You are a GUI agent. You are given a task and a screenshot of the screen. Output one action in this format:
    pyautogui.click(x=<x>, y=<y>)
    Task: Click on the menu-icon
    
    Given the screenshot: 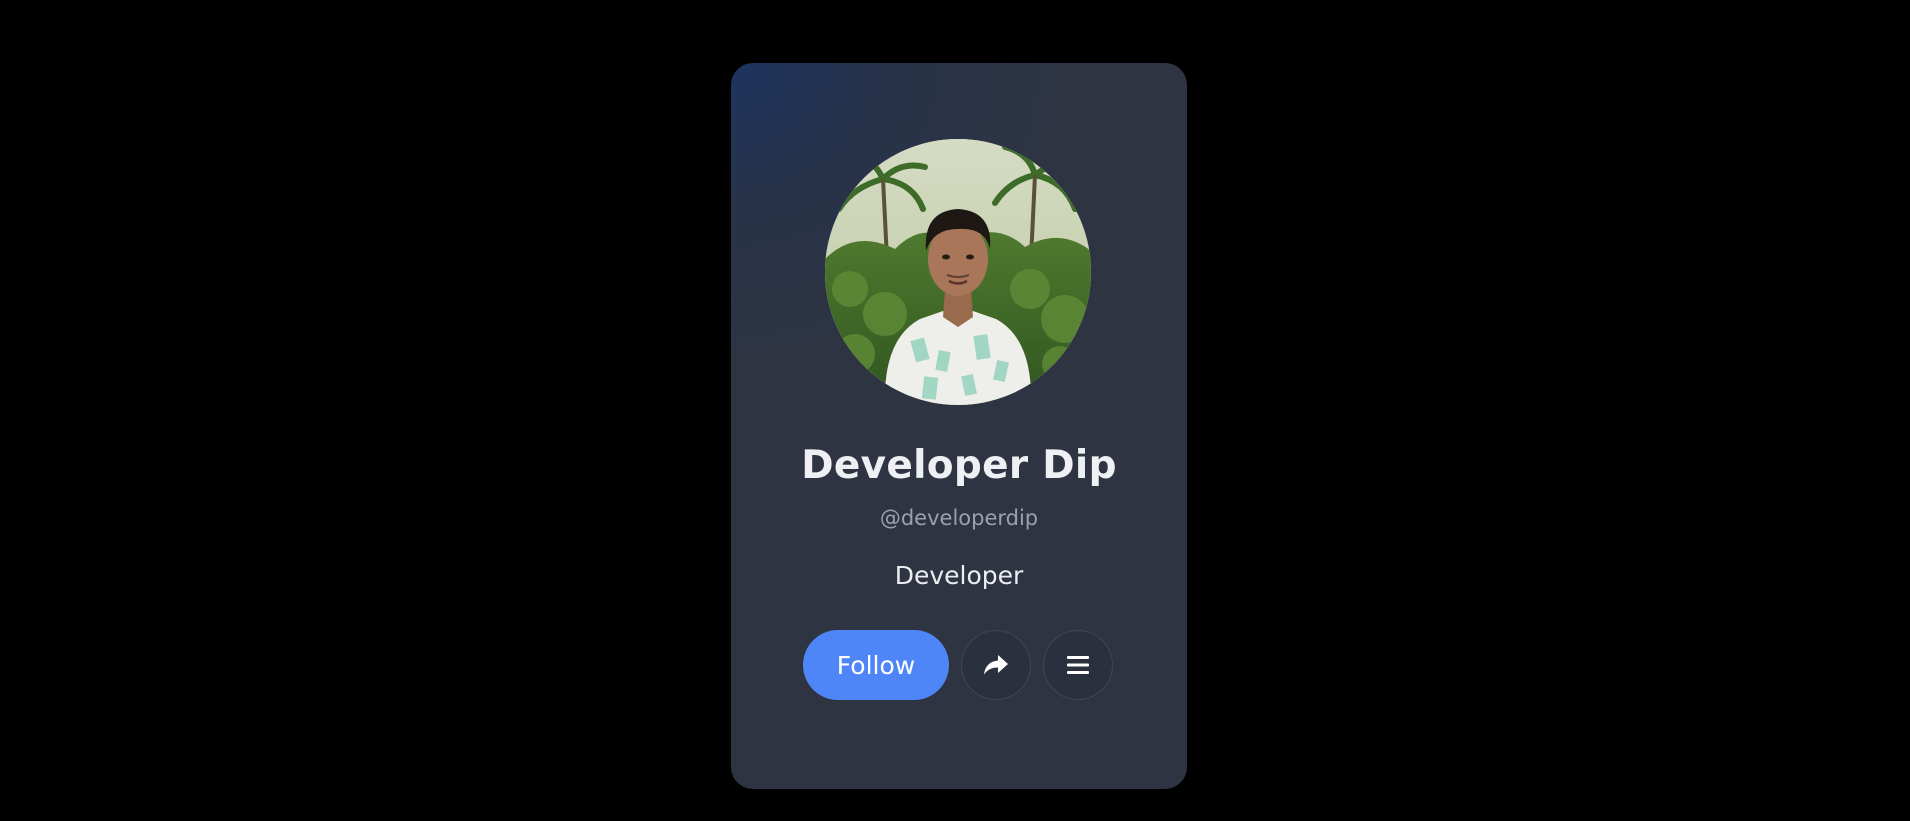 What is the action you would take?
    pyautogui.click(x=1078, y=665)
    